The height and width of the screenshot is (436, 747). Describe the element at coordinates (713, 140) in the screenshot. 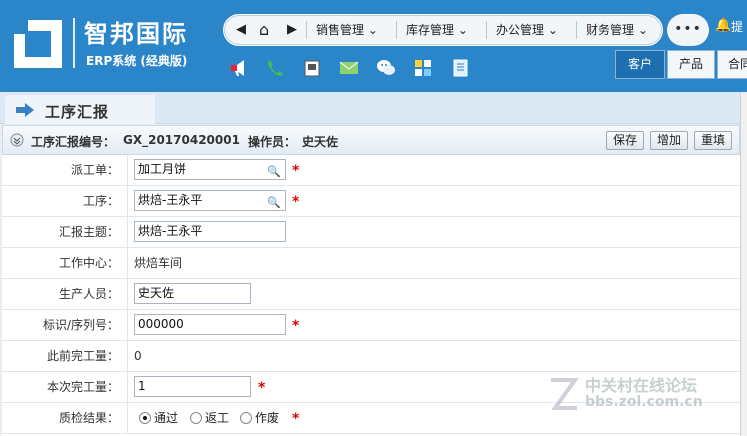

I see `reset-button: 重填` at that location.